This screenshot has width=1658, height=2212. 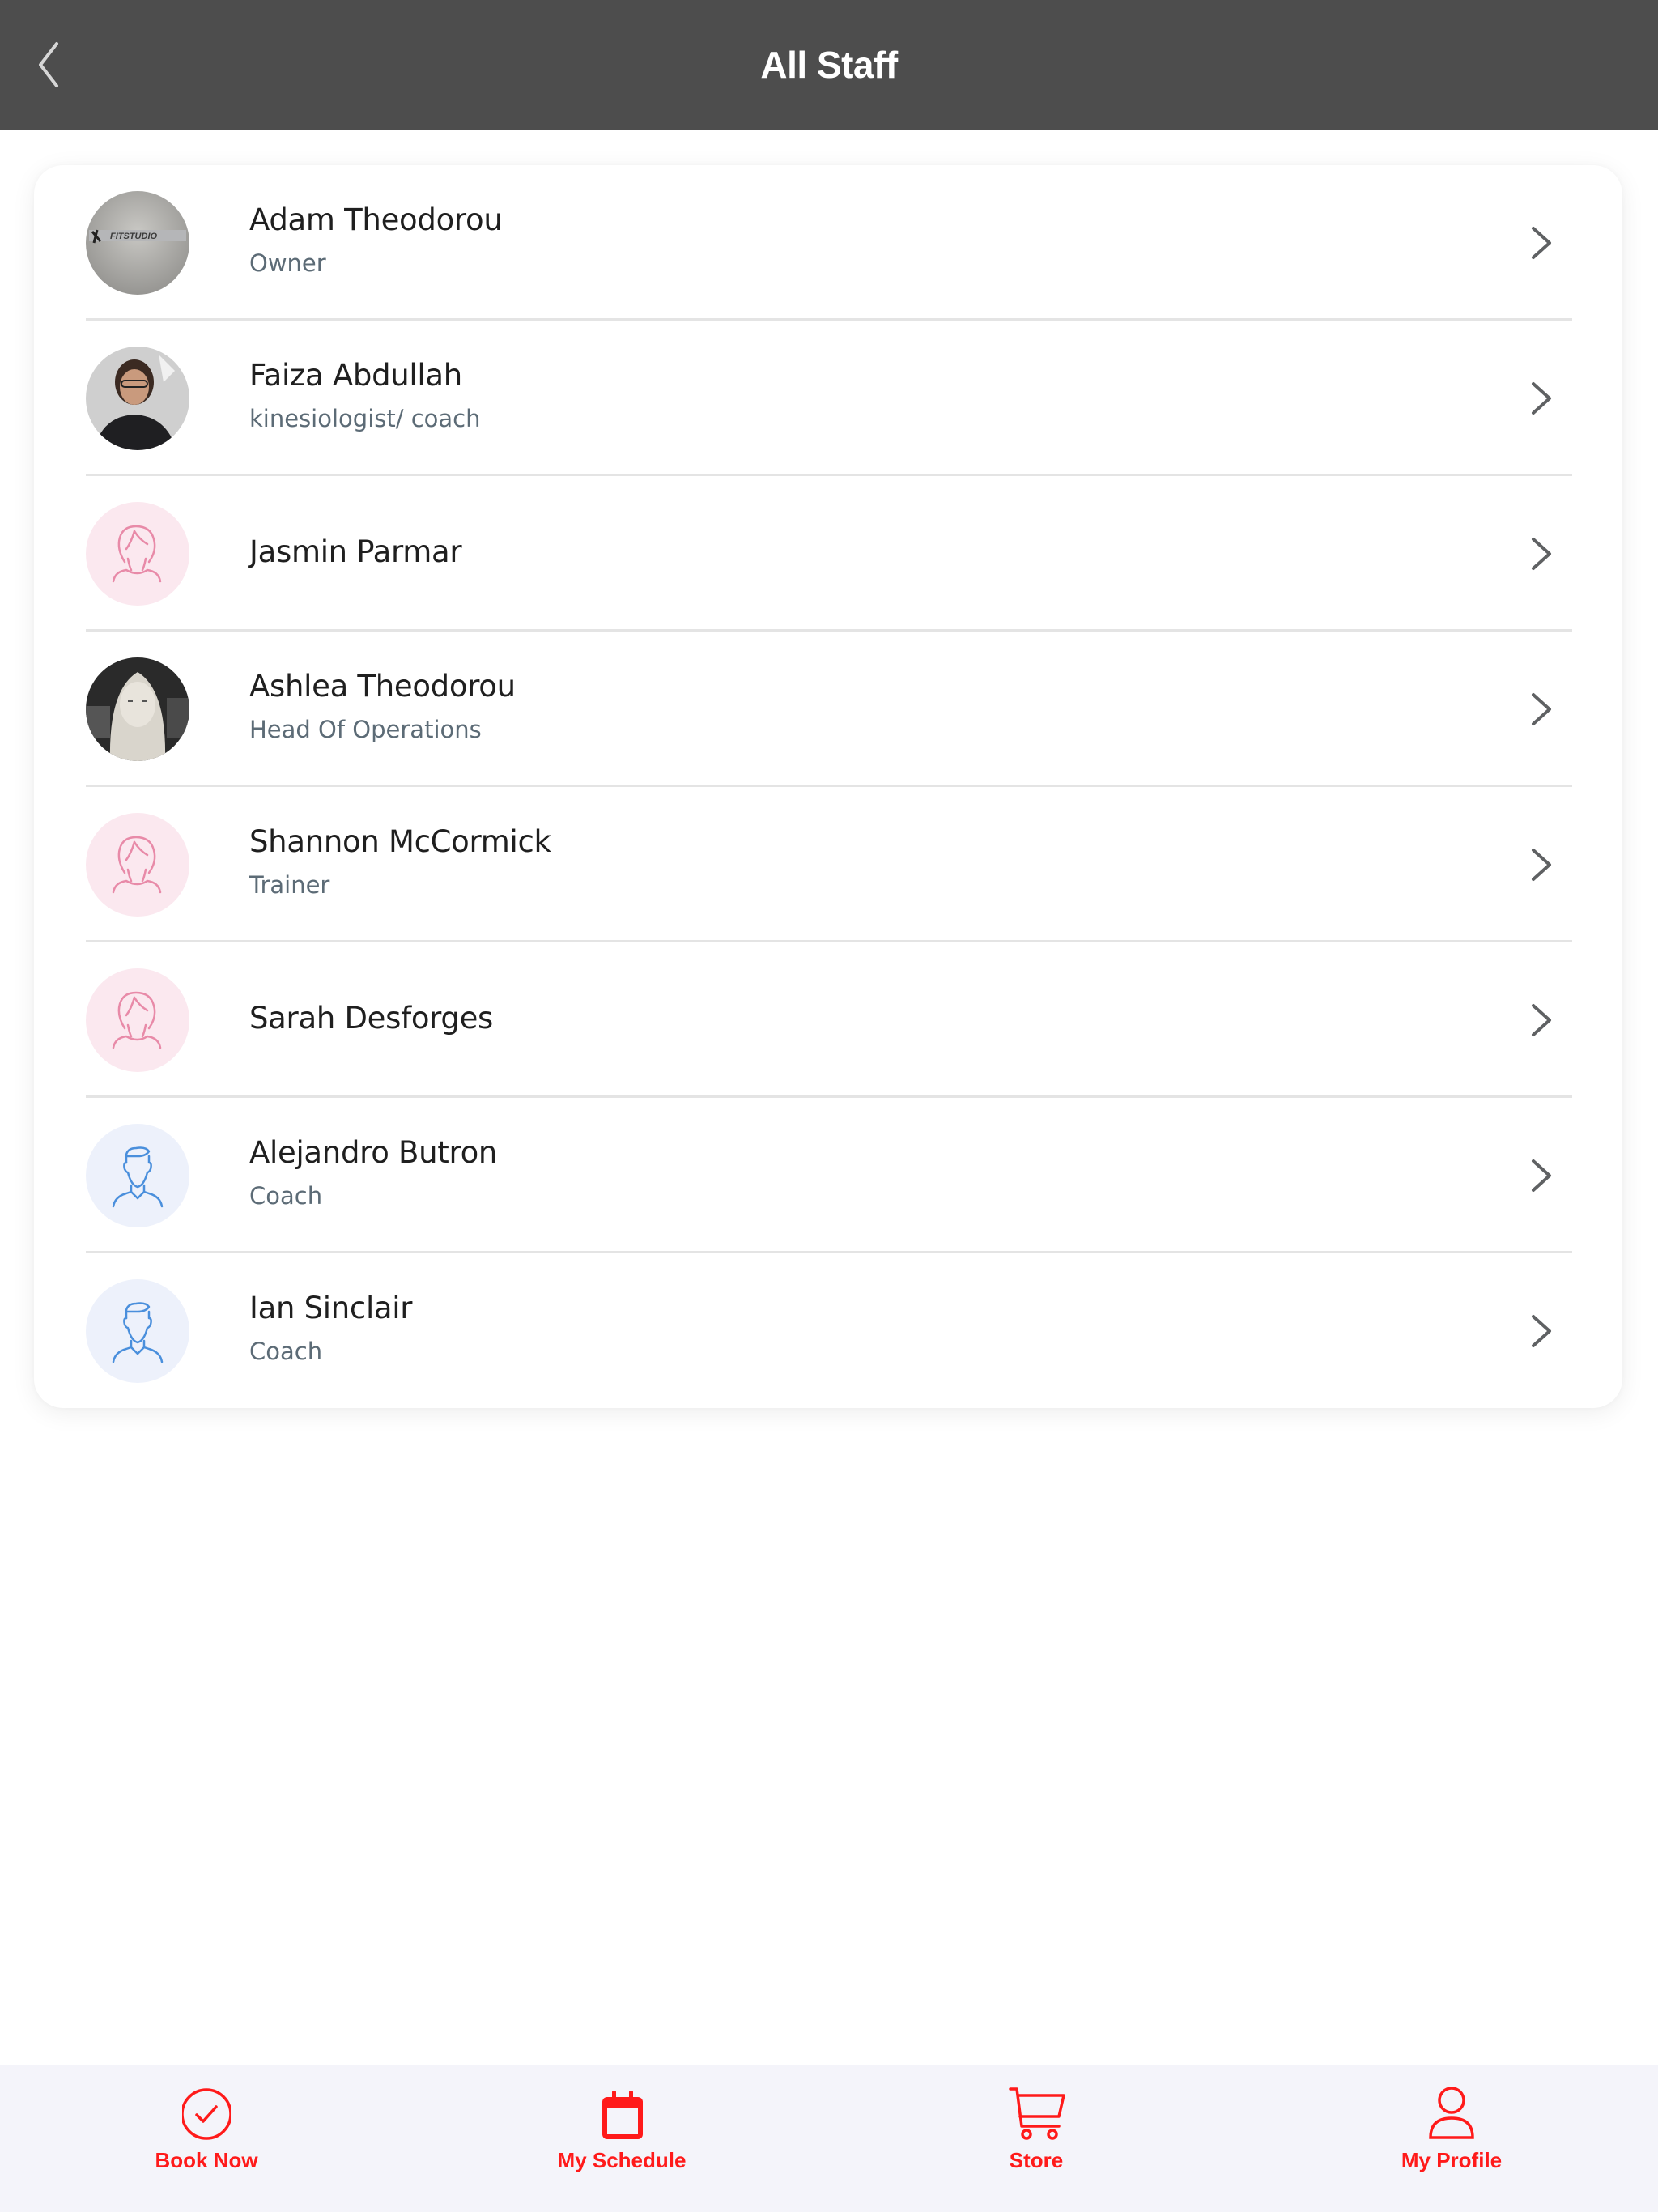 I want to click on cart-icon, so click(x=1037, y=2114).